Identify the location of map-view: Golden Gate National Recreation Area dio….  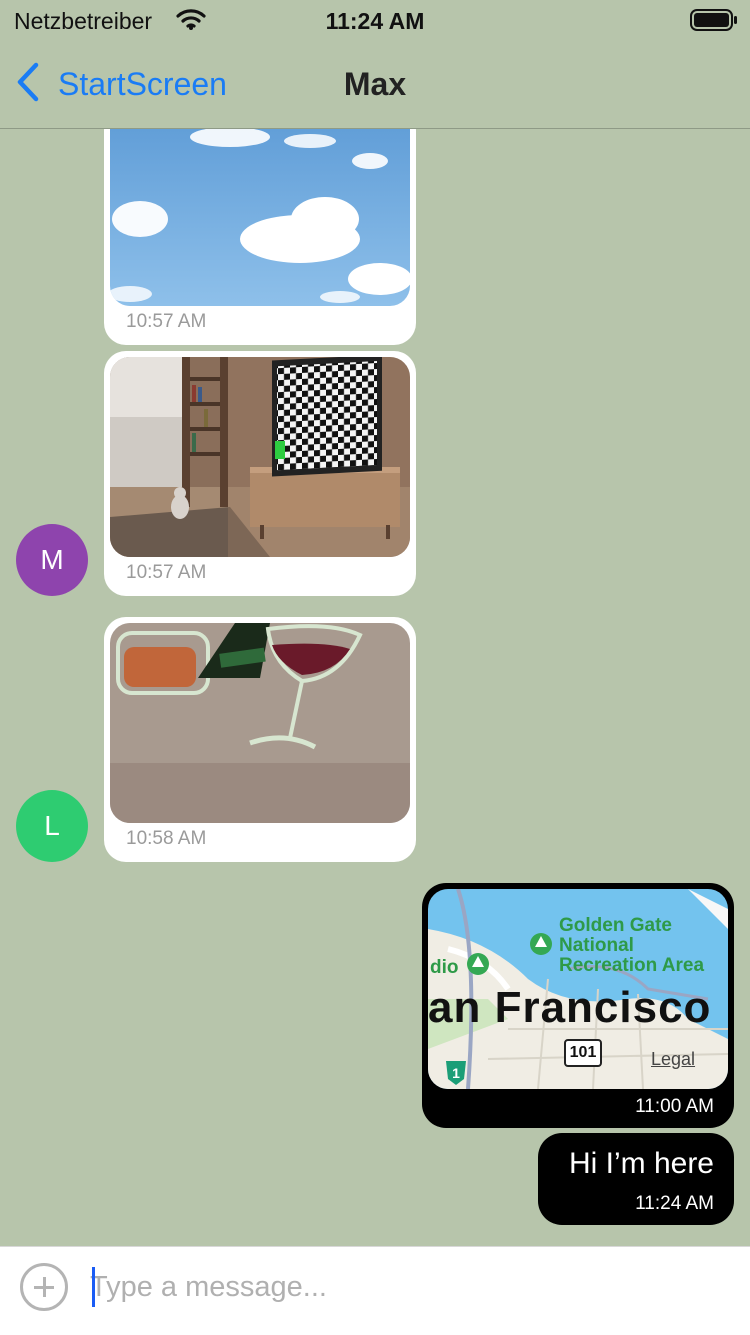
(578, 989).